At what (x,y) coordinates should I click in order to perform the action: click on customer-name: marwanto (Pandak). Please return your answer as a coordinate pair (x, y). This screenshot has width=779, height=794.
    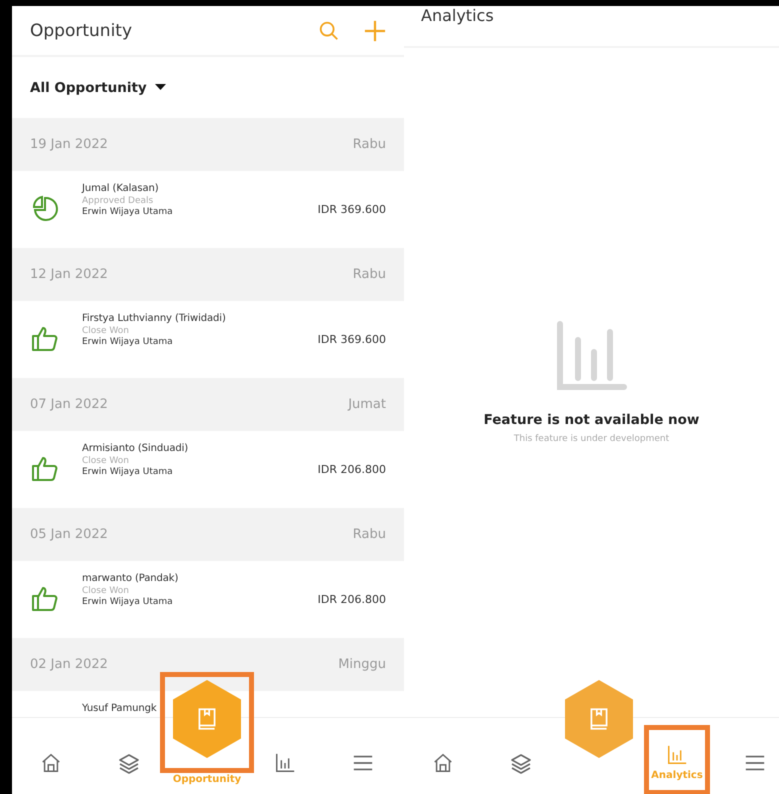
    Looking at the image, I should click on (131, 578).